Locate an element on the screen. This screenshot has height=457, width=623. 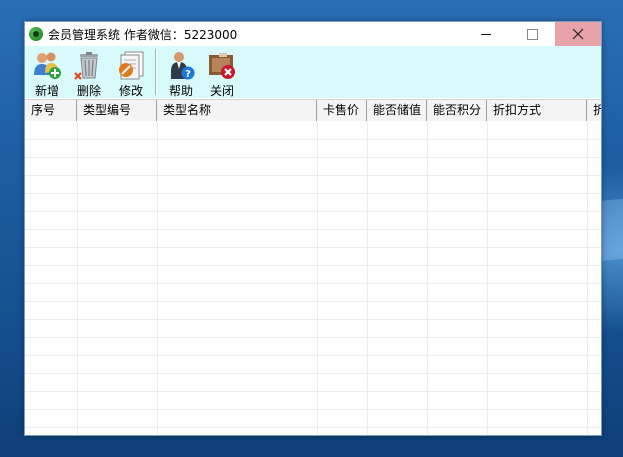
help-label: 帮助 is located at coordinates (180, 91).